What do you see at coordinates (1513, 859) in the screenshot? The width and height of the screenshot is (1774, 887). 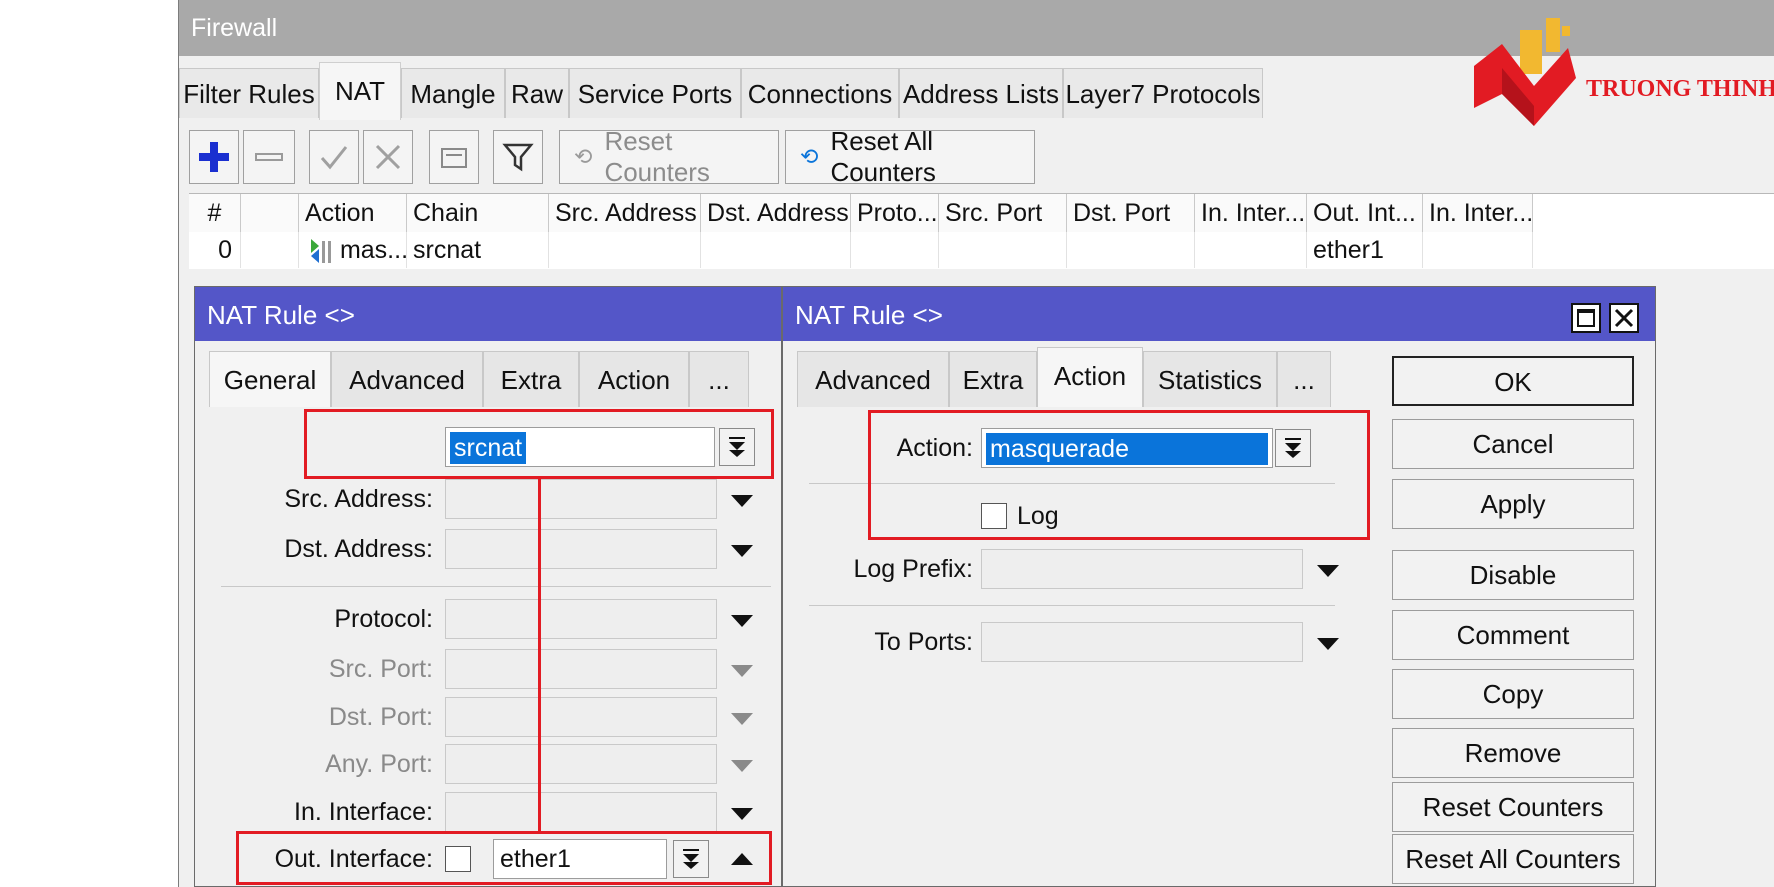 I see `reset-all-counters-button: Reset All Counters` at bounding box center [1513, 859].